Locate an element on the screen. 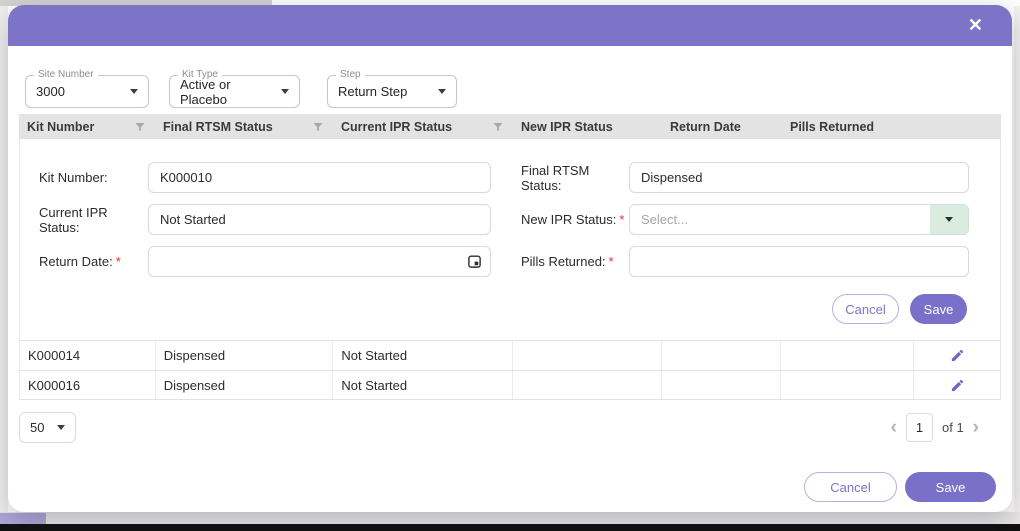 Image resolution: width=1020 pixels, height=531 pixels. kit-number-field-label: Kit Number: is located at coordinates (73, 177).